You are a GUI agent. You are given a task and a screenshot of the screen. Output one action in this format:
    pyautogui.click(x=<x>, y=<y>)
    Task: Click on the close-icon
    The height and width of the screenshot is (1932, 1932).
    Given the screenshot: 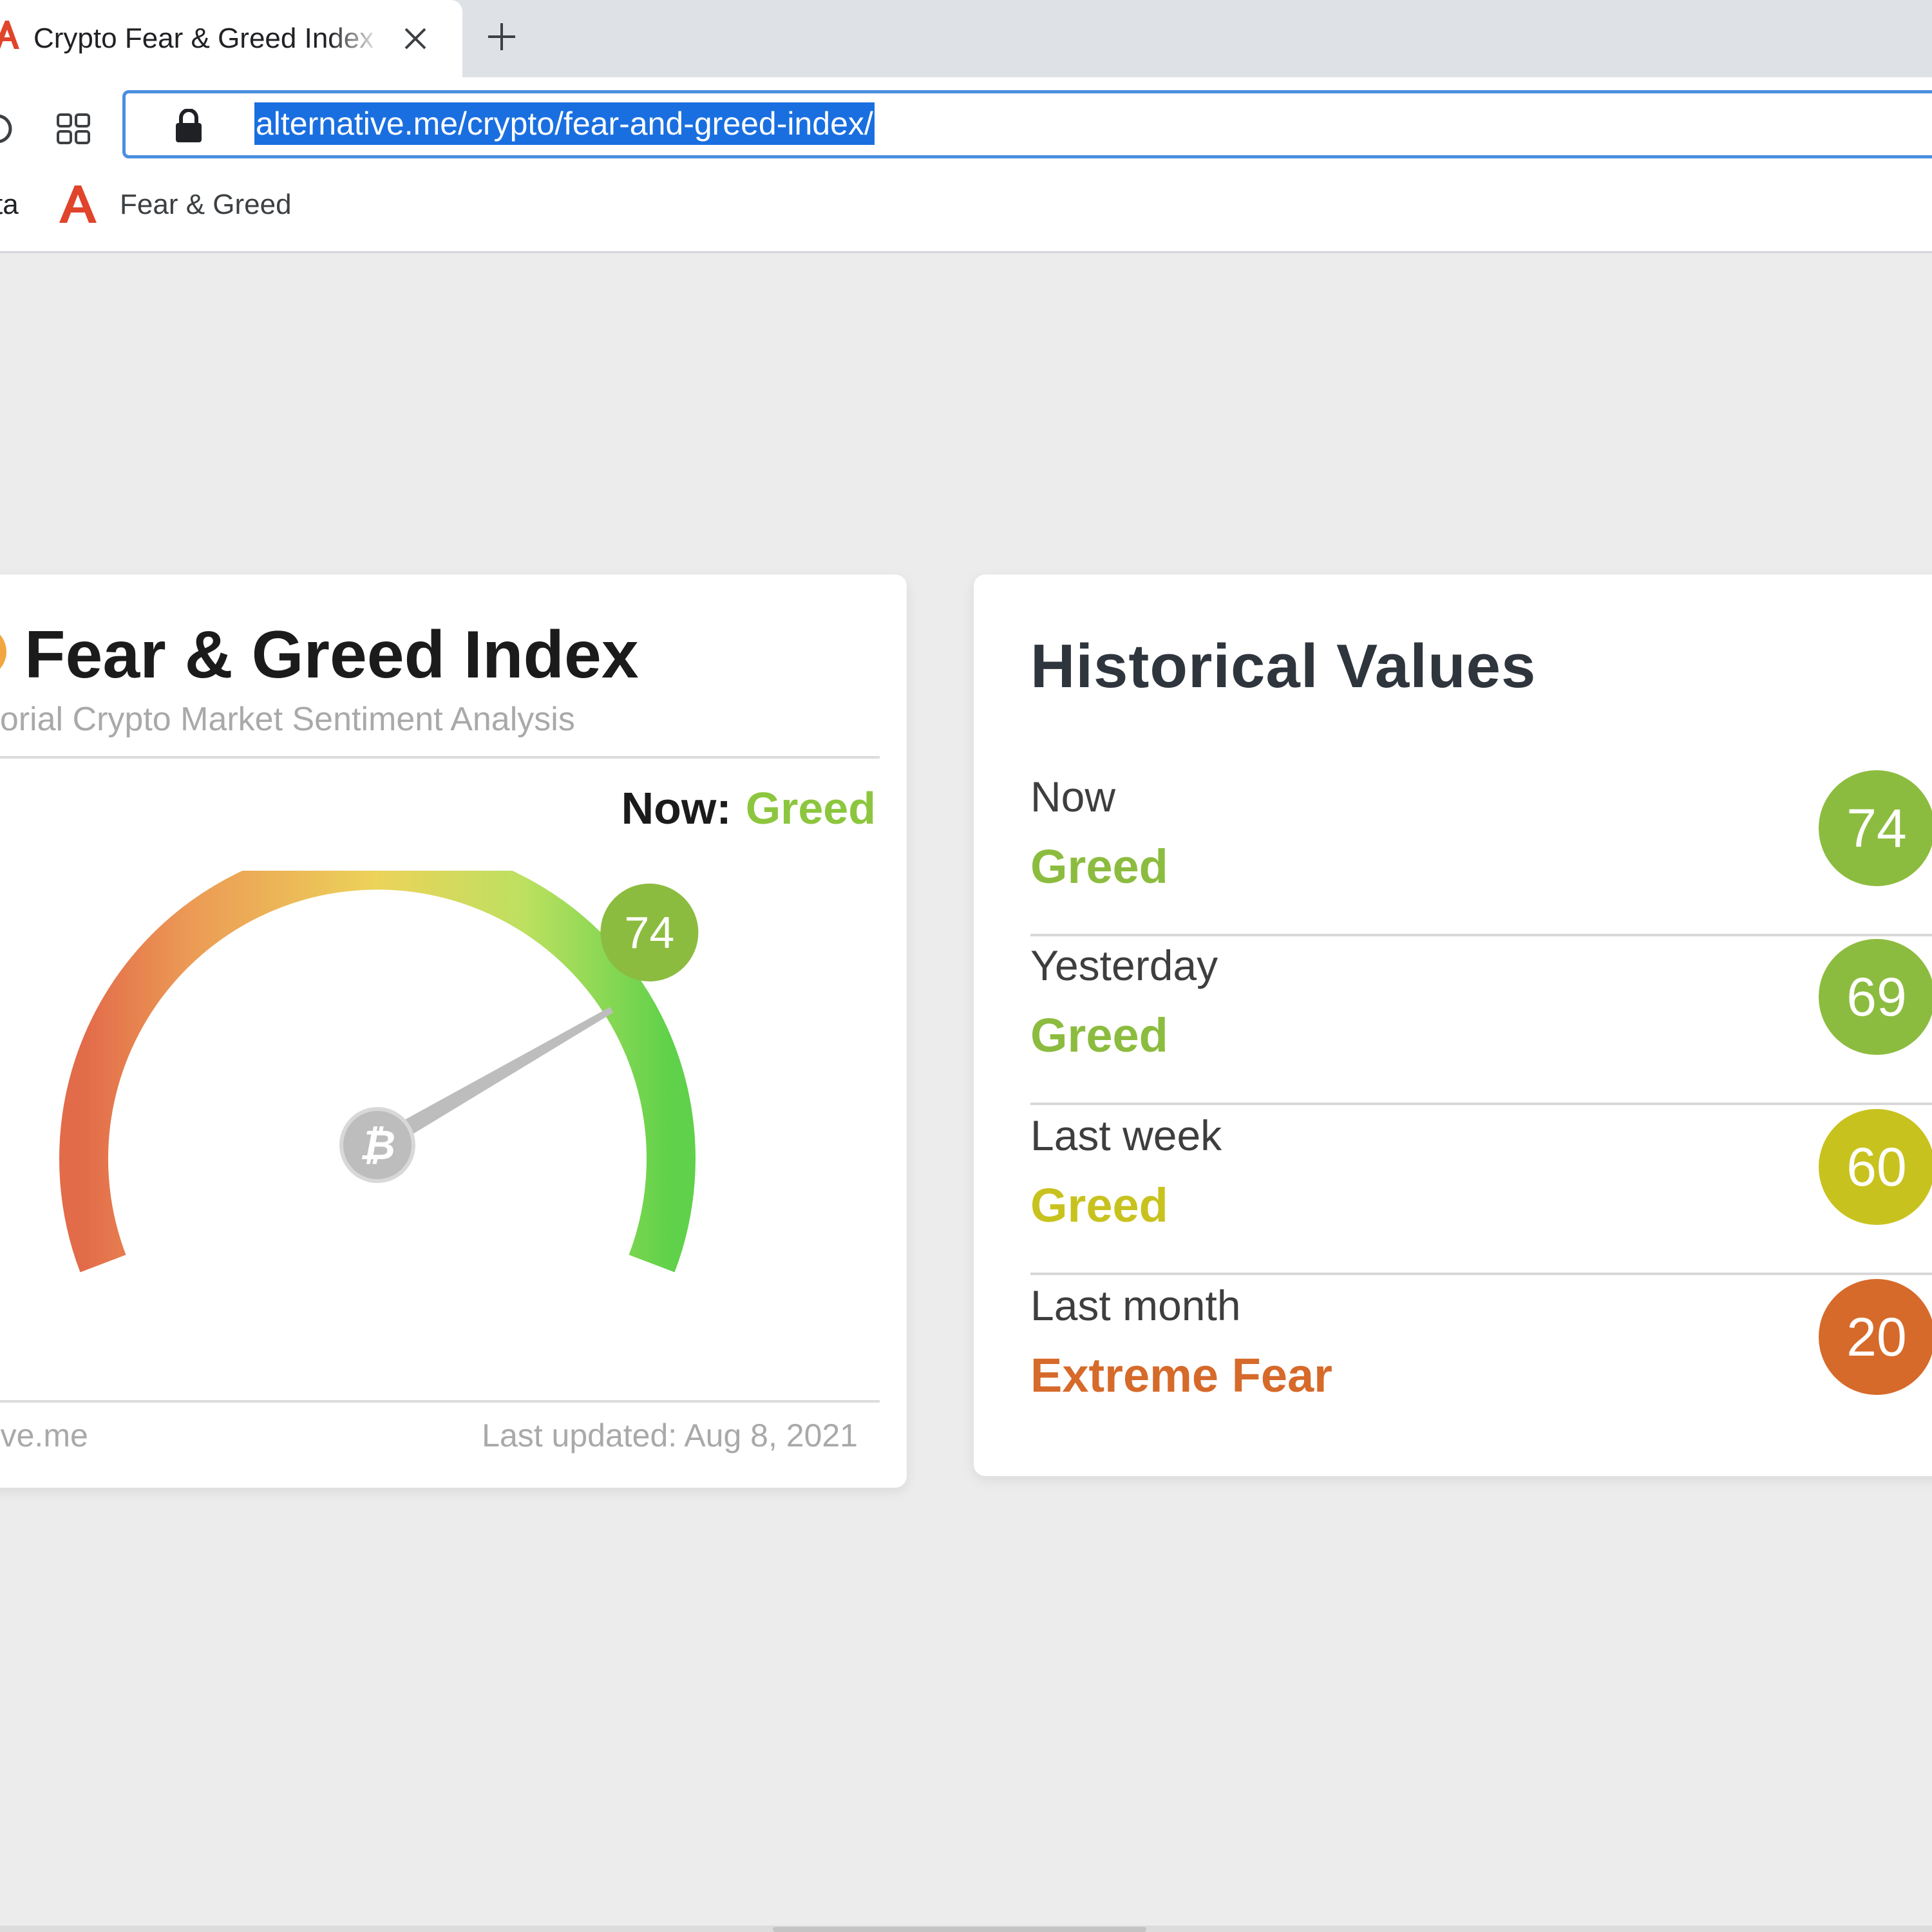 What is the action you would take?
    pyautogui.click(x=415, y=39)
    